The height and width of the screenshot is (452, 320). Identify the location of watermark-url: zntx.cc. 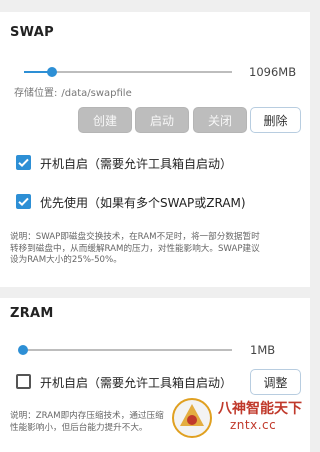
(253, 425).